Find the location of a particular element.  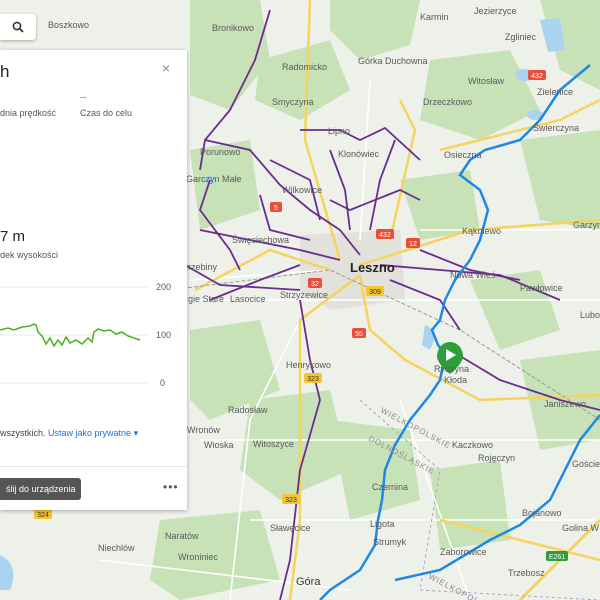

svg-text: E261 is located at coordinates (557, 557).